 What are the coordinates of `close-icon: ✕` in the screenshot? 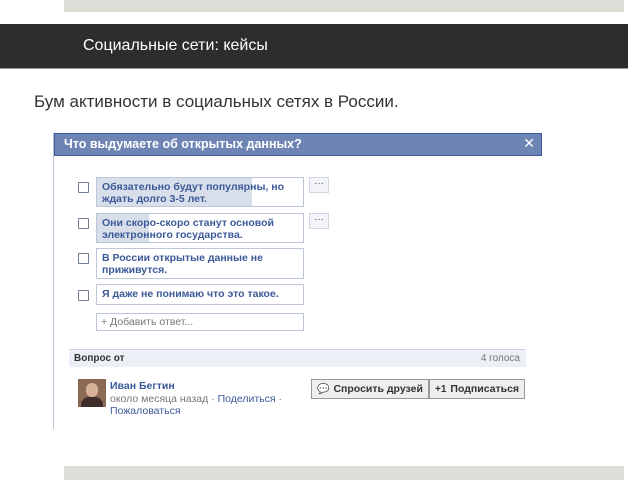 It's located at (529, 143).